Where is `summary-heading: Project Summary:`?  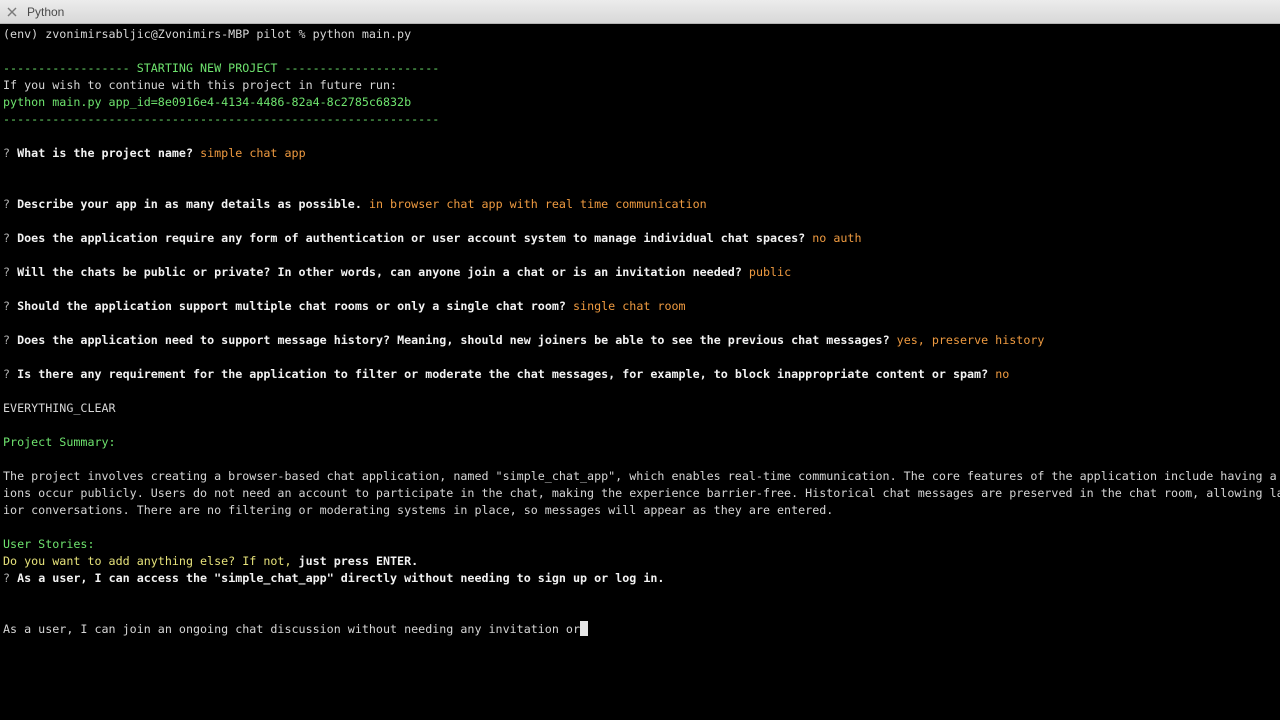 summary-heading: Project Summary: is located at coordinates (59, 442).